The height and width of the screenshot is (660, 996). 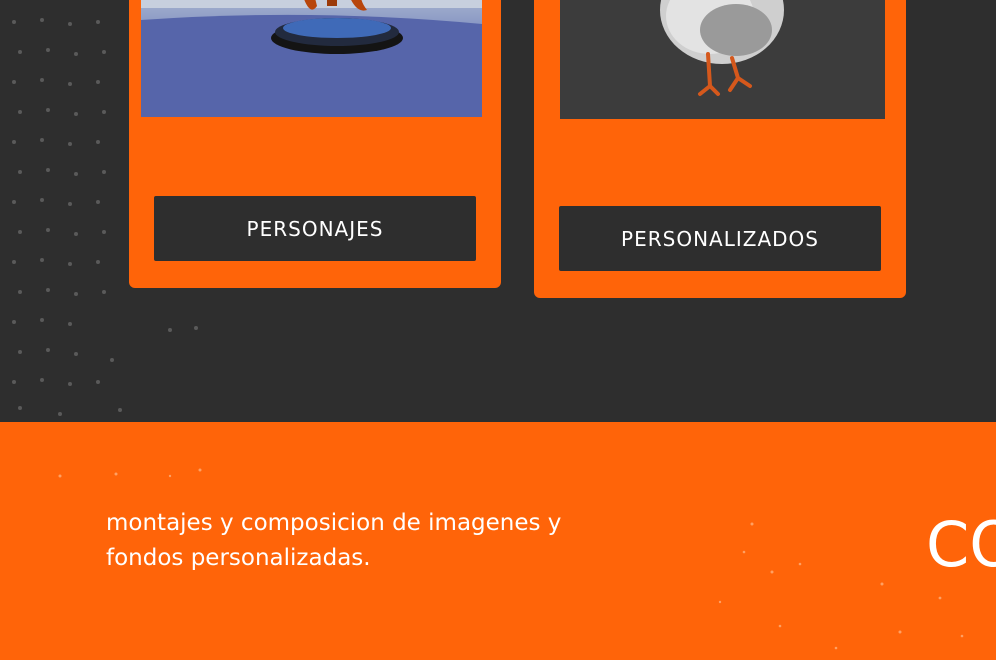 What do you see at coordinates (722, 59) in the screenshot?
I see `bird-render-image` at bounding box center [722, 59].